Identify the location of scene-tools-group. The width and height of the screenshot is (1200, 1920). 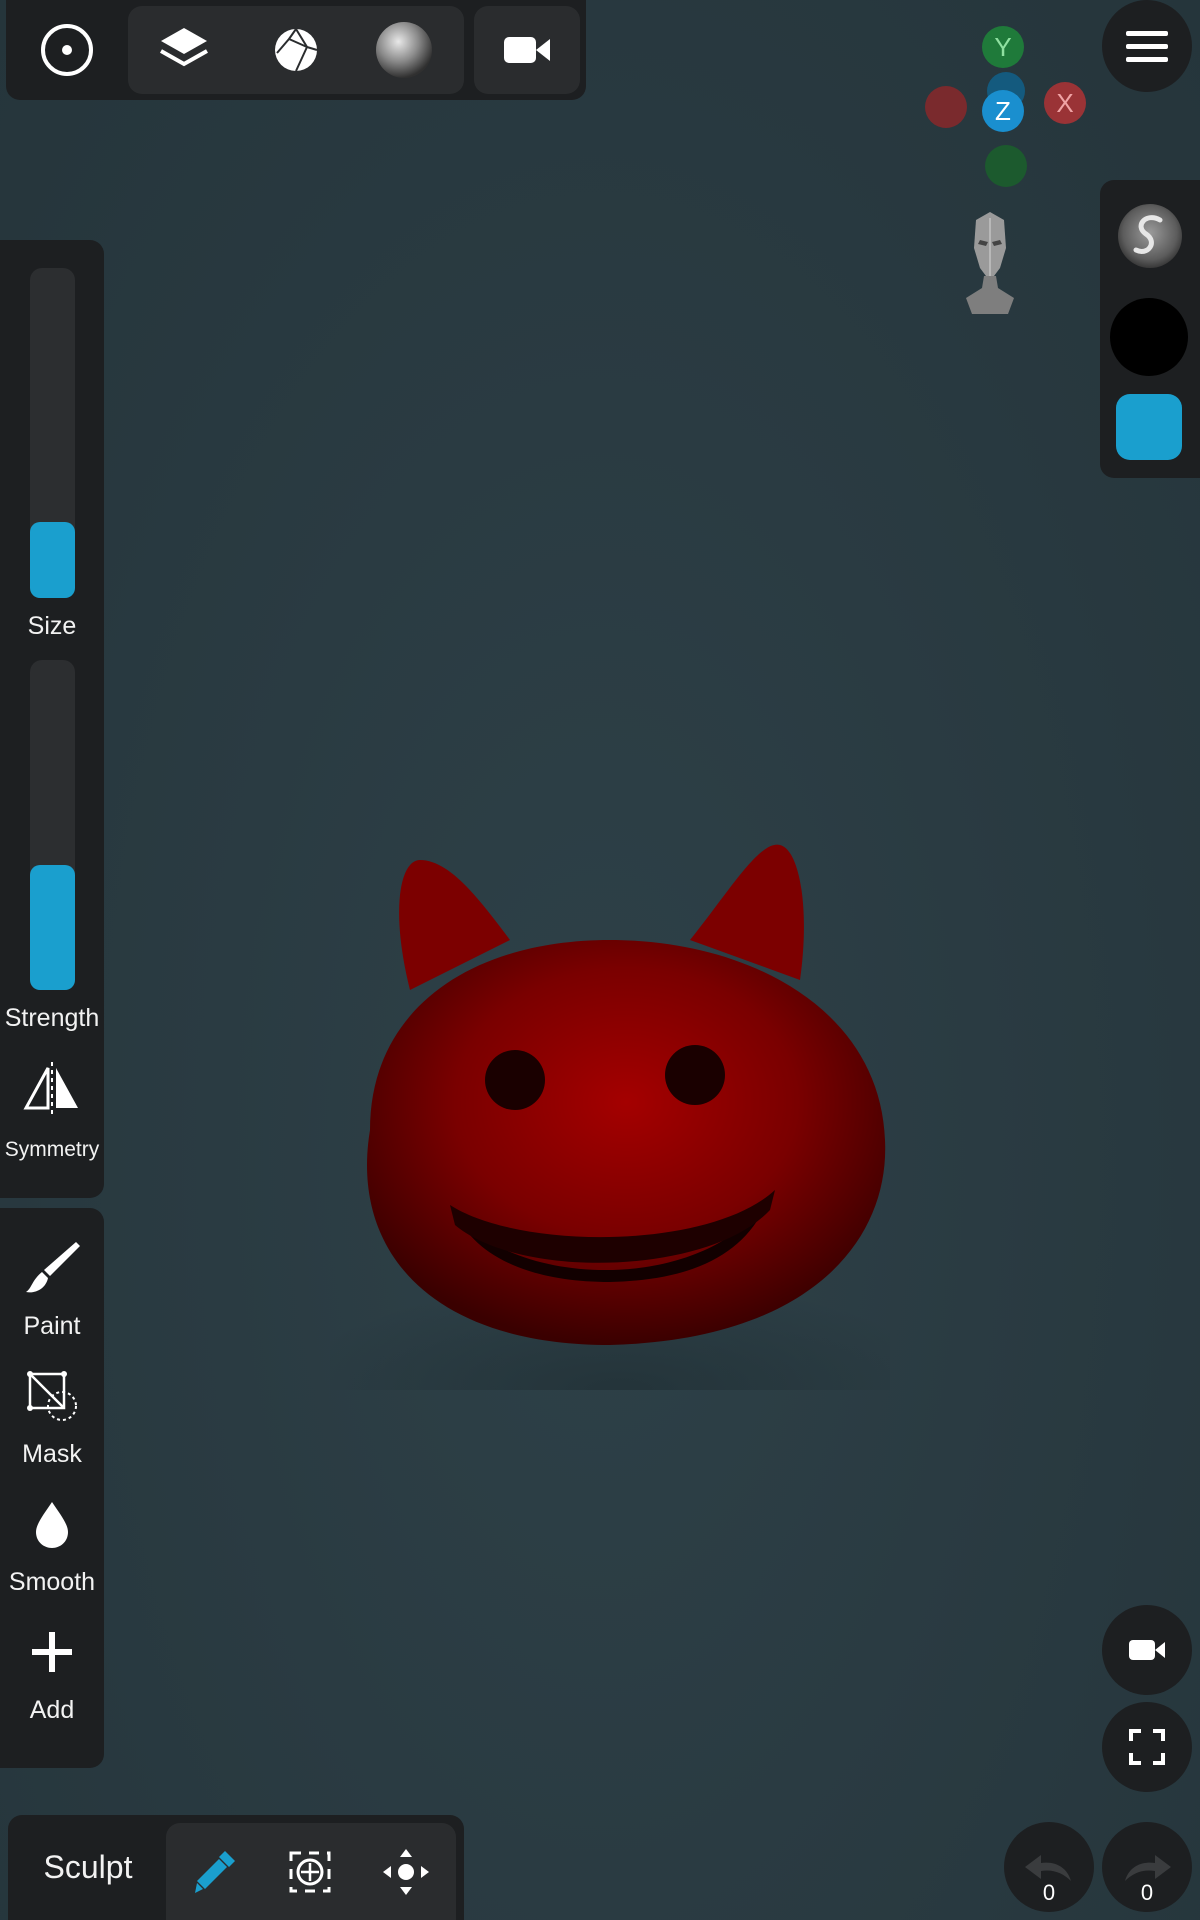
(296, 50).